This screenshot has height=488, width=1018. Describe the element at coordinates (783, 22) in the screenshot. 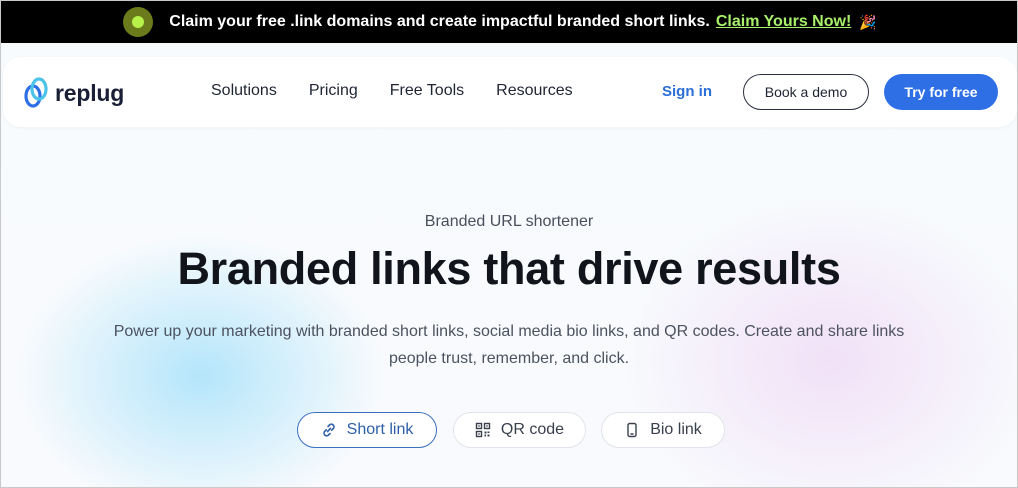

I see `claim-link: Claim Yours Now!` at that location.